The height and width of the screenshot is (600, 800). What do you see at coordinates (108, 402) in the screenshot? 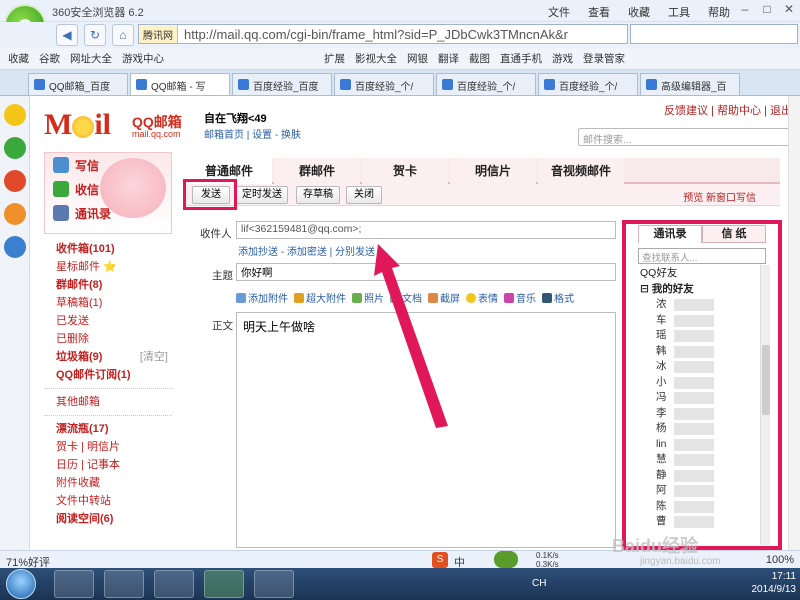
I see `folder-other: 其他邮箱` at bounding box center [108, 402].